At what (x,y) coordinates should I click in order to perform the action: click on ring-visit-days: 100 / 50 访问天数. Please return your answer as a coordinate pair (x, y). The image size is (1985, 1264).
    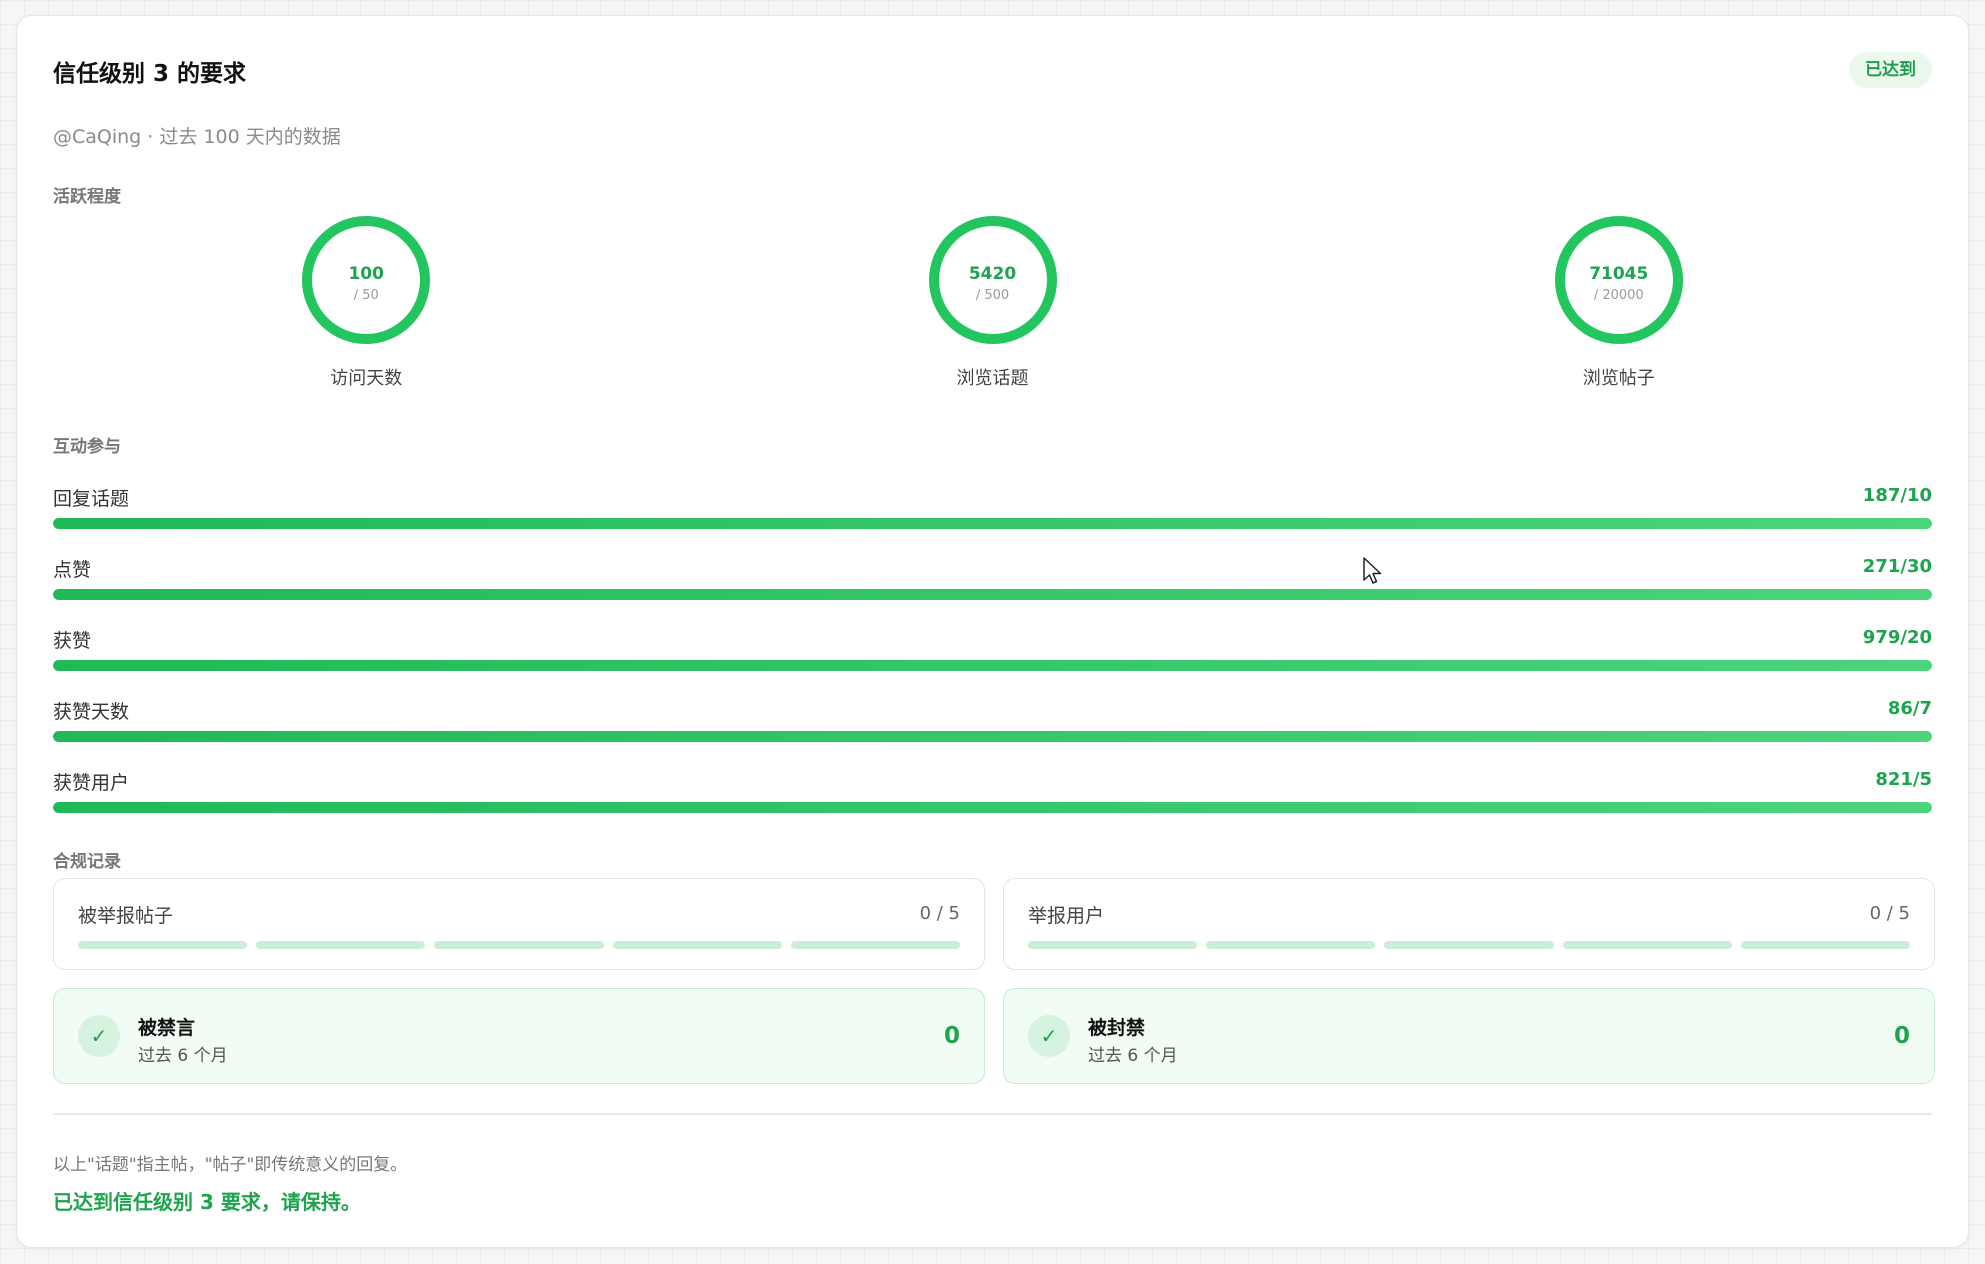
    Looking at the image, I should click on (366, 303).